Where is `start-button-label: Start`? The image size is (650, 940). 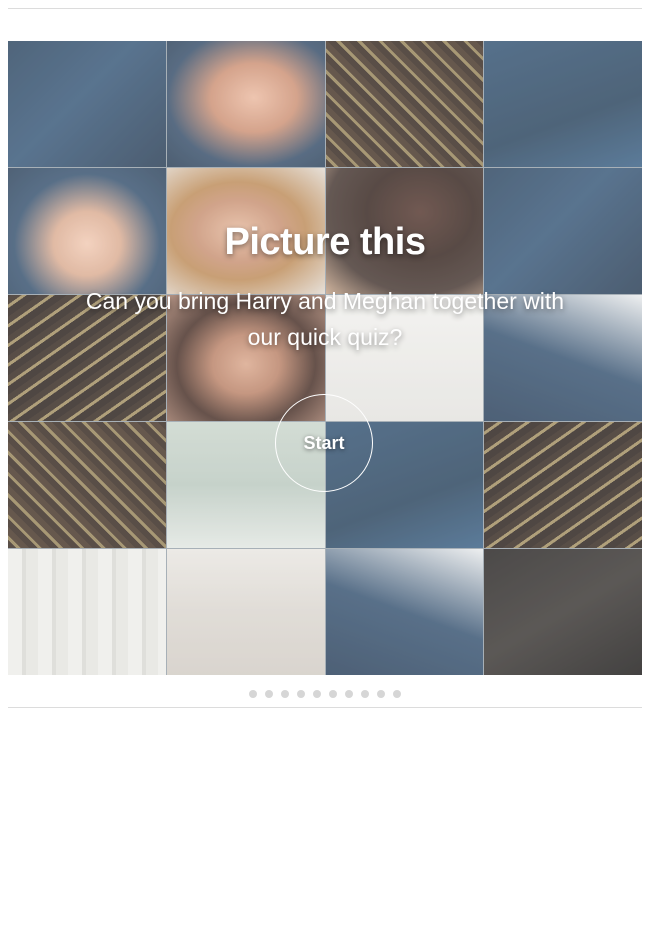
start-button-label: Start is located at coordinates (324, 442).